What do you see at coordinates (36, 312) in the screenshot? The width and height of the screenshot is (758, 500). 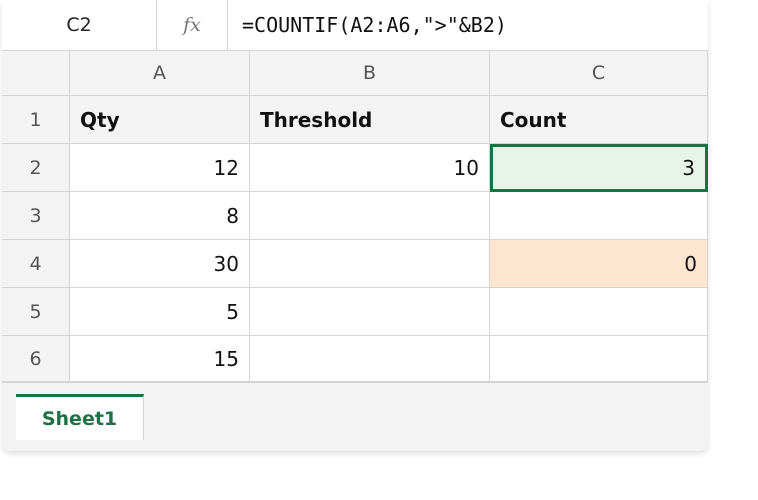 I see `row-header-5: 5` at bounding box center [36, 312].